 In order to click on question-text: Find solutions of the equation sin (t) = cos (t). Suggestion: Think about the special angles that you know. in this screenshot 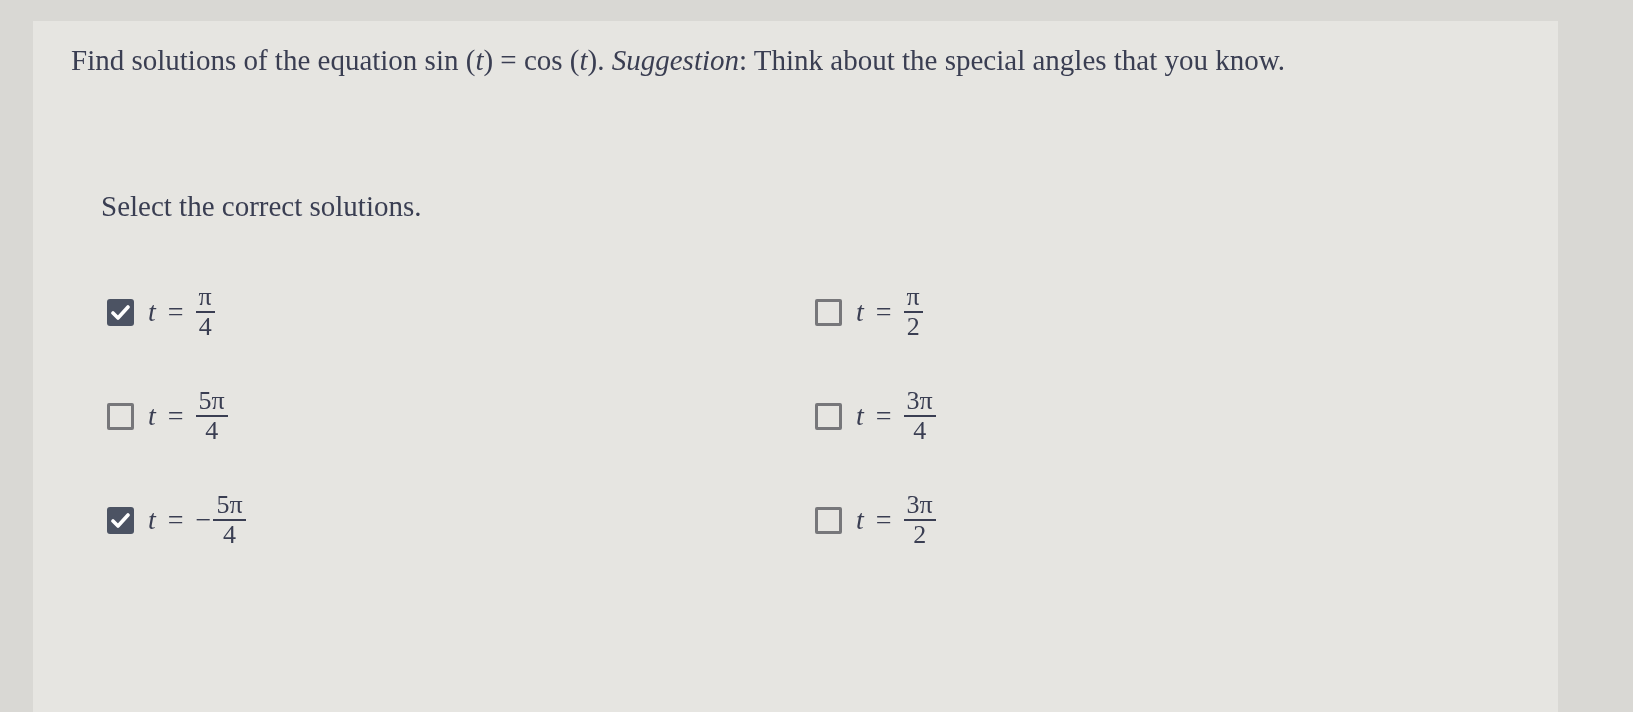, I will do `click(678, 60)`.